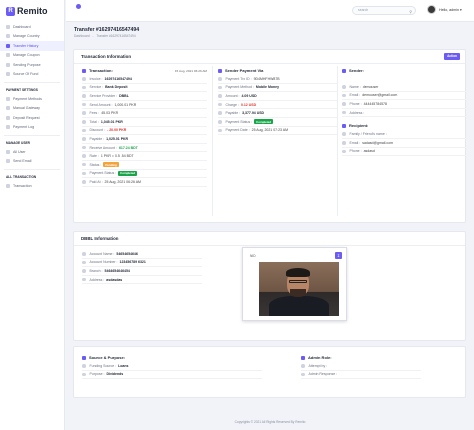 Image resolution: width=474 pixels, height=430 pixels. What do you see at coordinates (96, 181) in the screenshot?
I see `info-label: Paid At :` at bounding box center [96, 181].